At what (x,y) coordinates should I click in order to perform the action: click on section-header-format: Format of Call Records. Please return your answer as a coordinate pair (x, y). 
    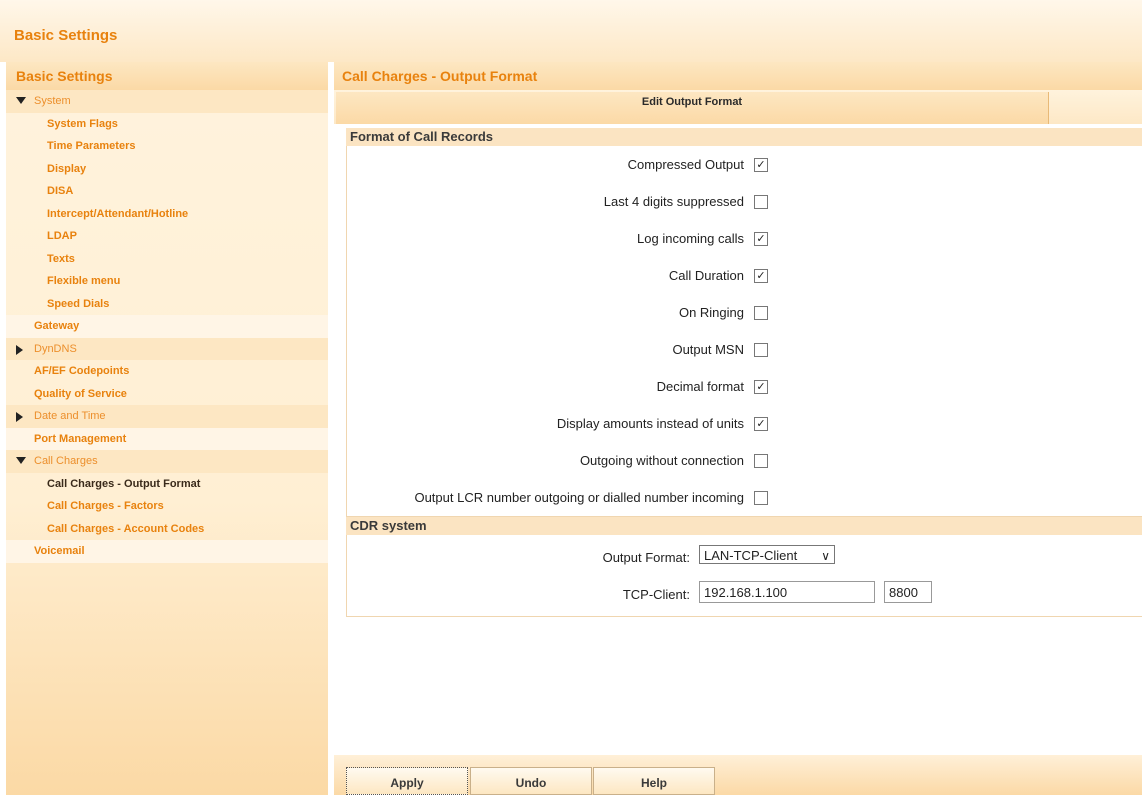
    Looking at the image, I should click on (744, 137).